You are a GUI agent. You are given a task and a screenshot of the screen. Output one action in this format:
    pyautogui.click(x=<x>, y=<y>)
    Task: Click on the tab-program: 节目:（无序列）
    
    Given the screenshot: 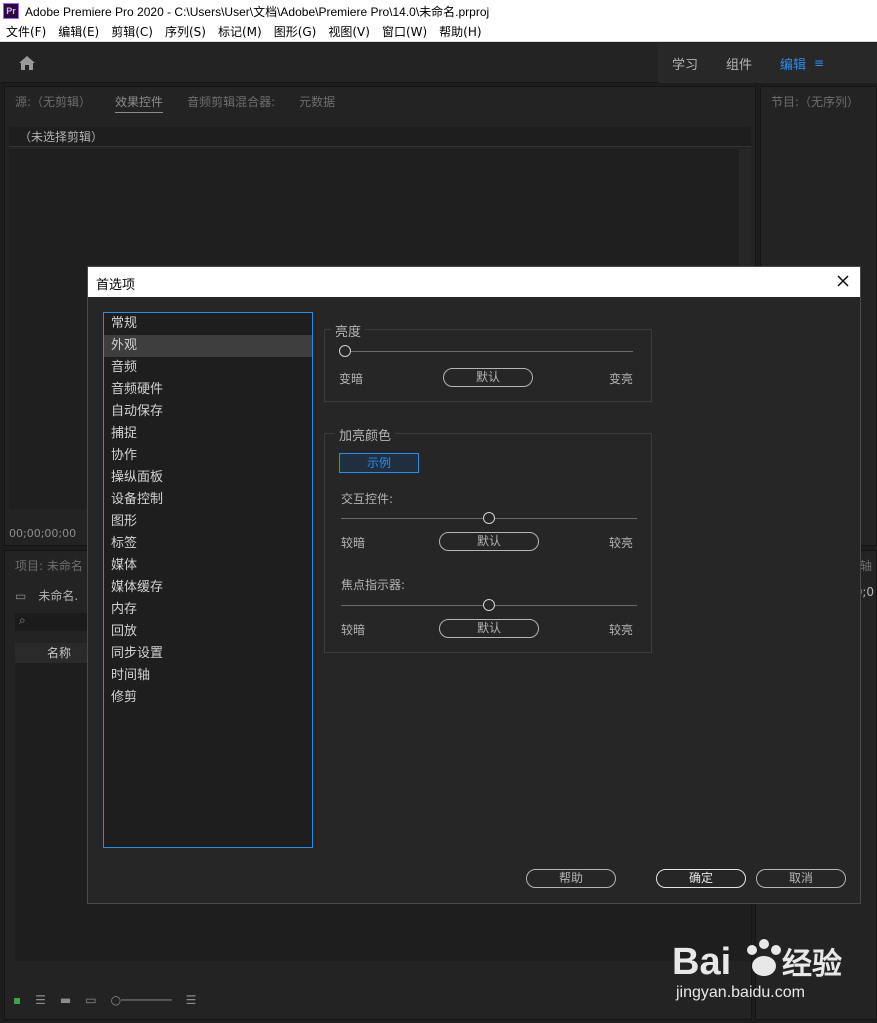 What is the action you would take?
    pyautogui.click(x=815, y=101)
    